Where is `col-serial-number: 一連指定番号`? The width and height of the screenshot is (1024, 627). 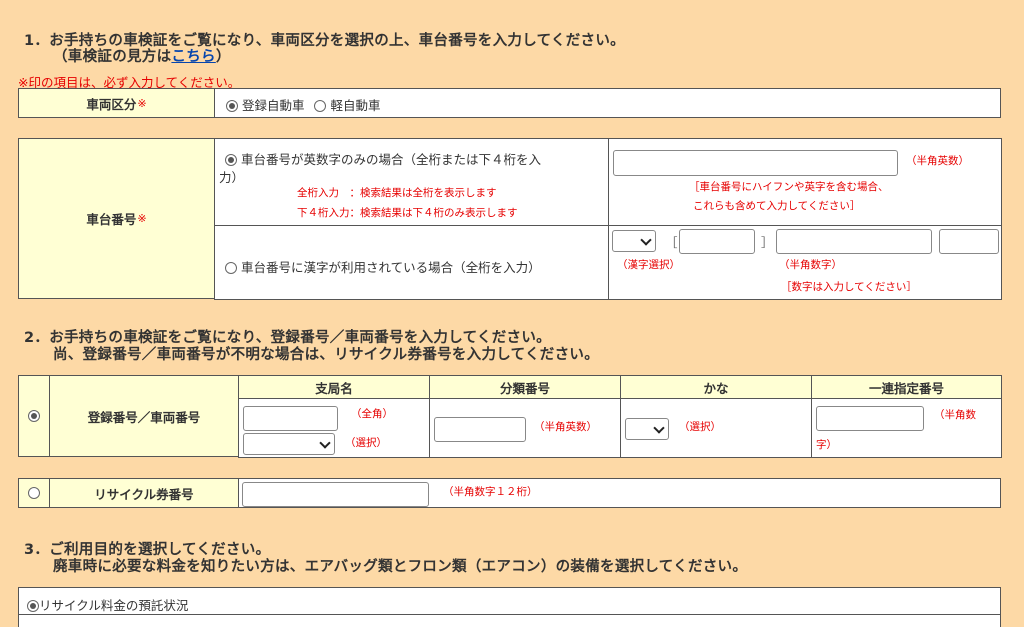
col-serial-number: 一連指定番号 is located at coordinates (906, 387).